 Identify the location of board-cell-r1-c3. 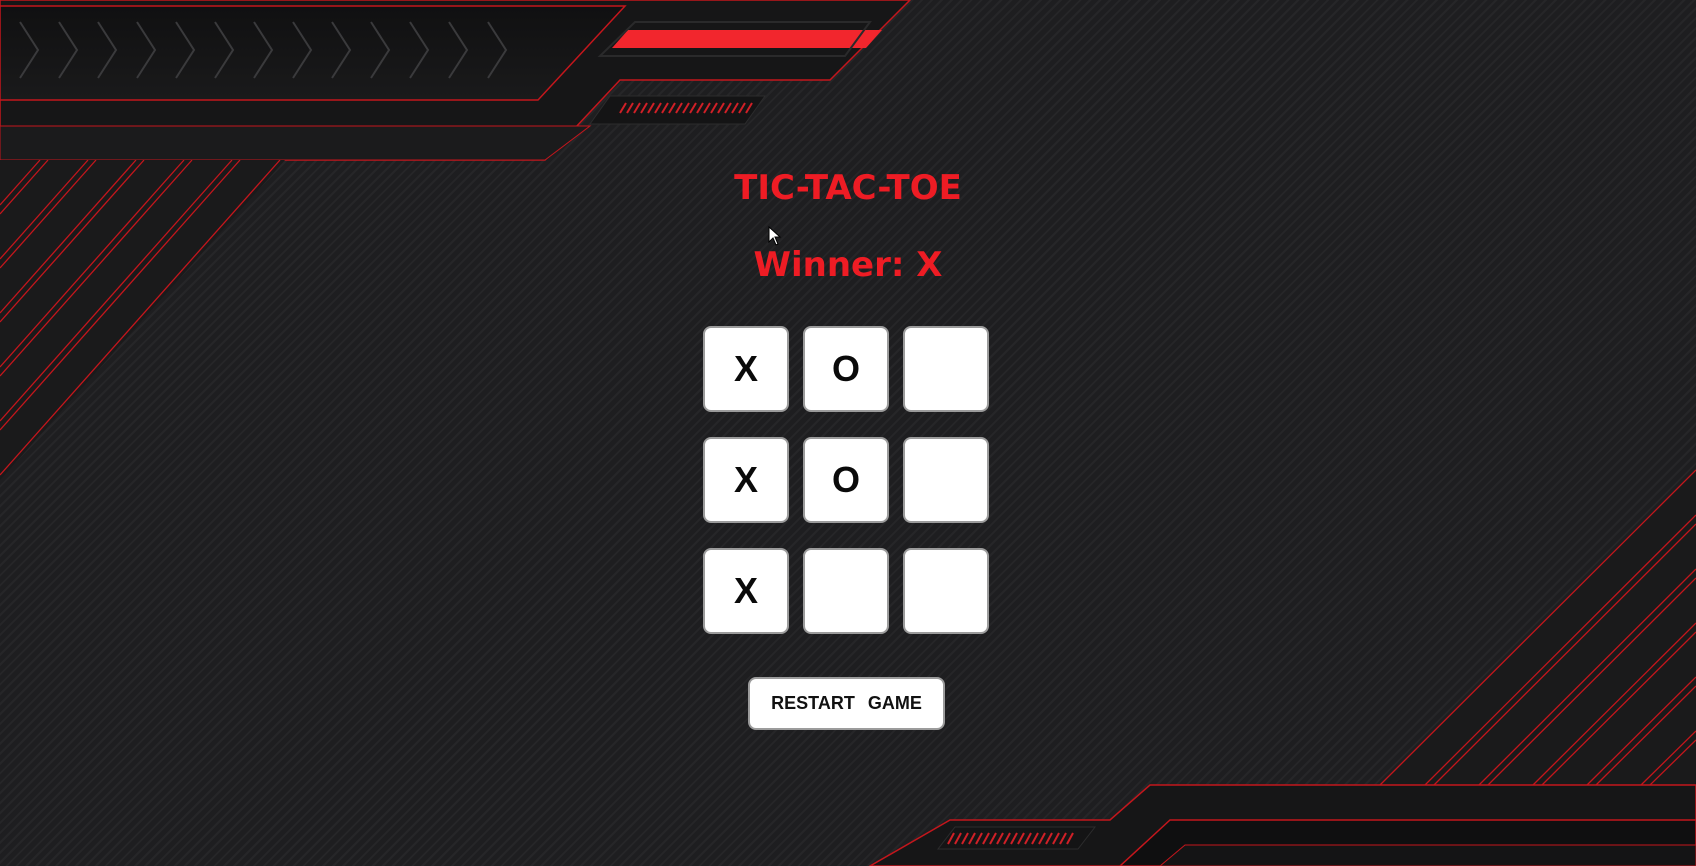
(946, 369).